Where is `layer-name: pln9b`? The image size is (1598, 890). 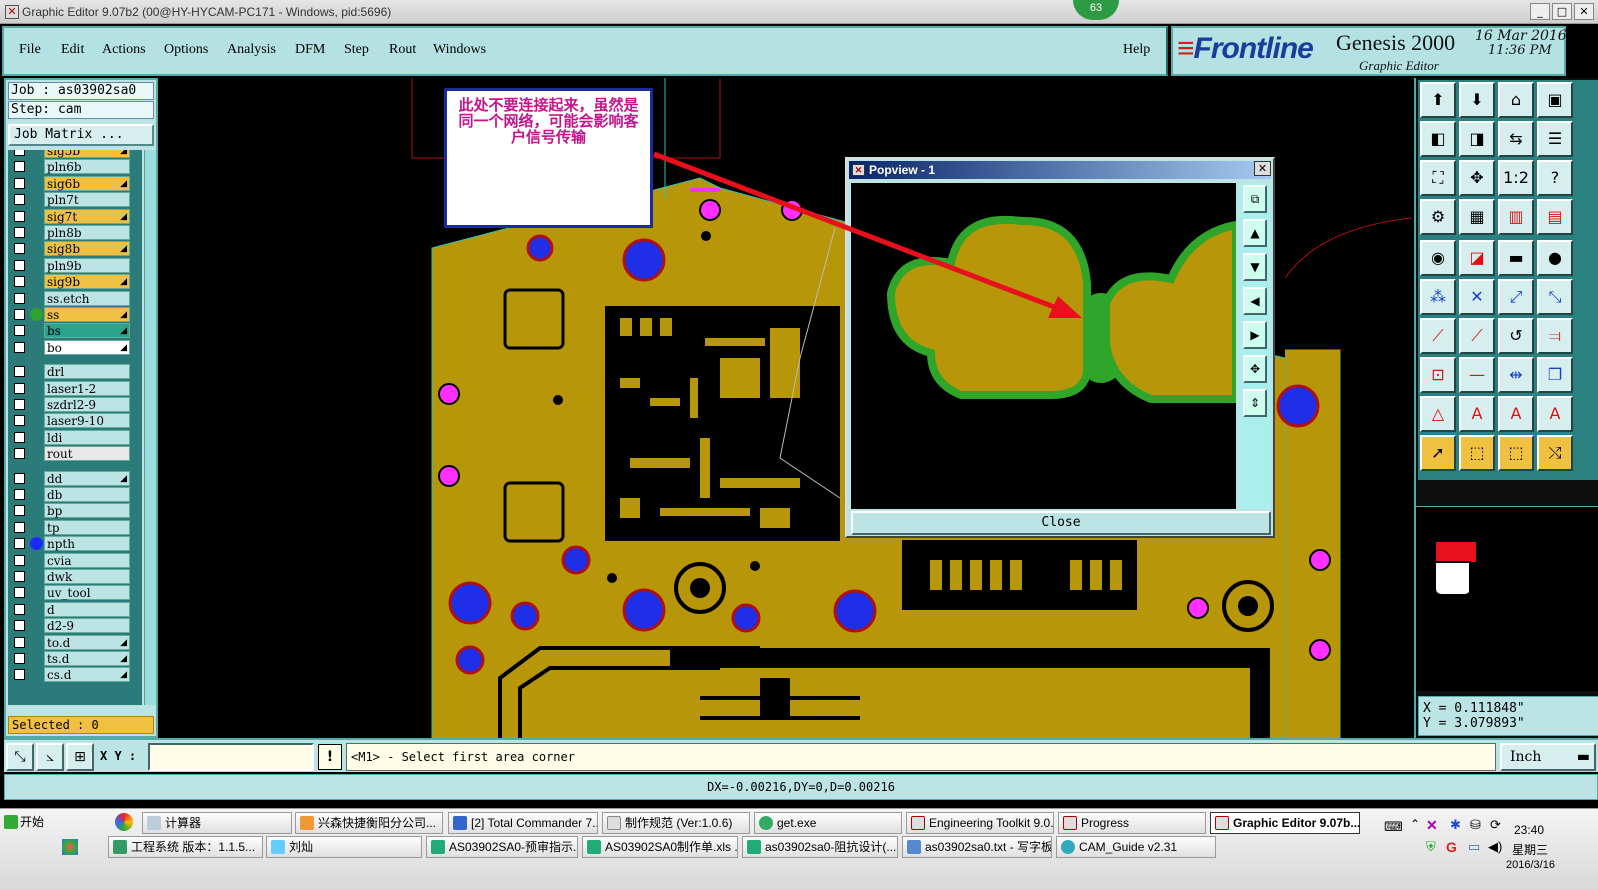 layer-name: pln9b is located at coordinates (87, 265).